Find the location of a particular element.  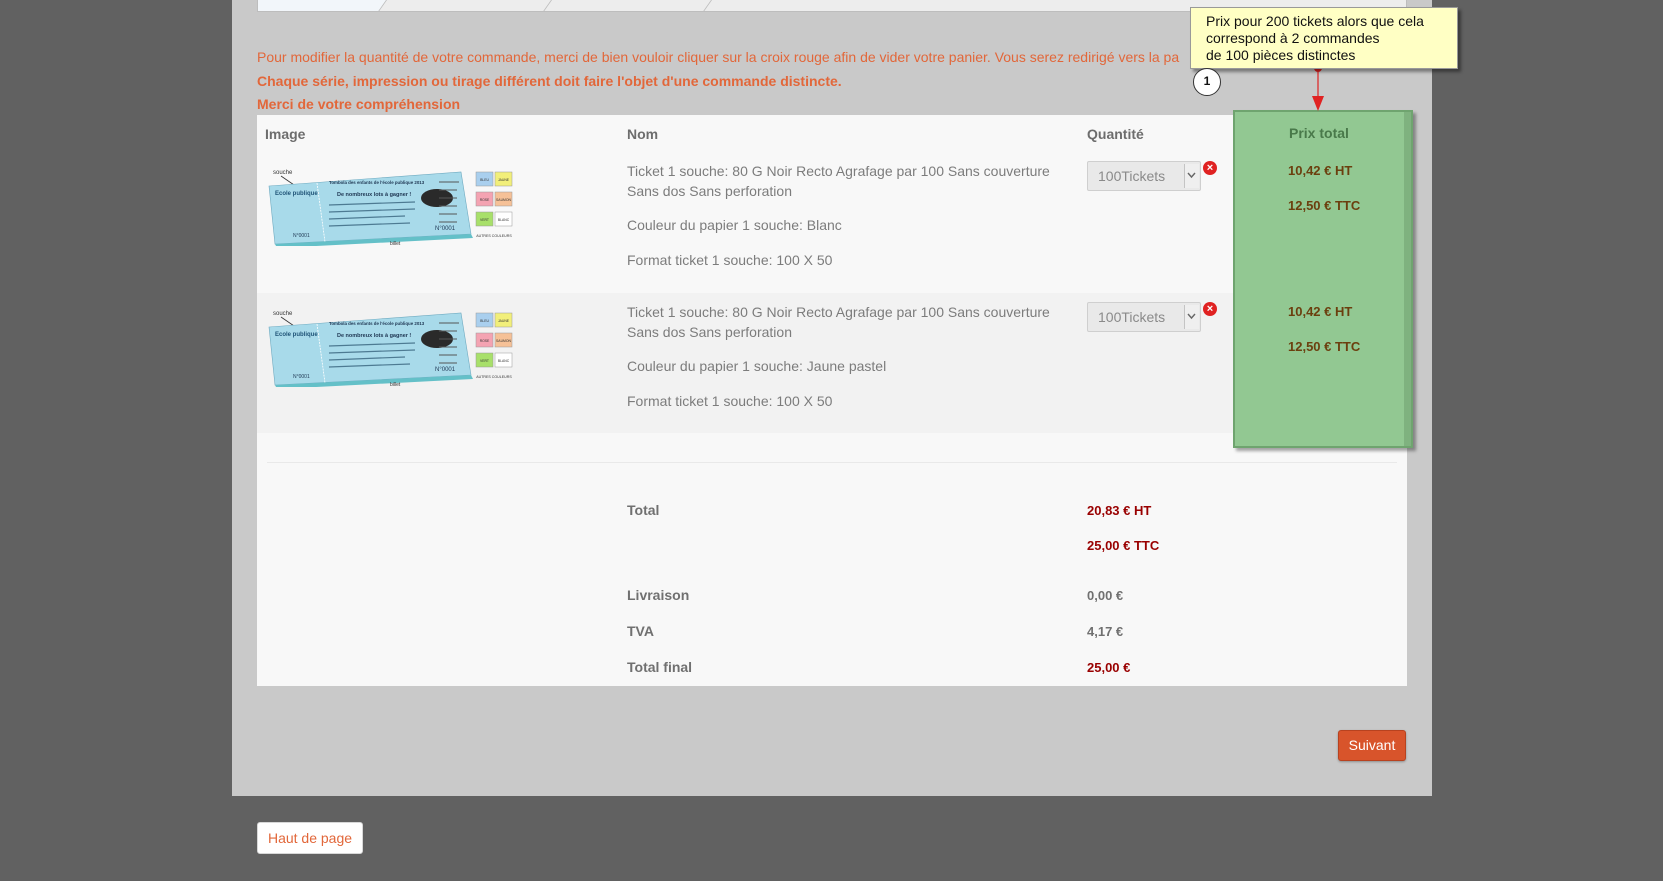

step-tab-active is located at coordinates (322, 5).